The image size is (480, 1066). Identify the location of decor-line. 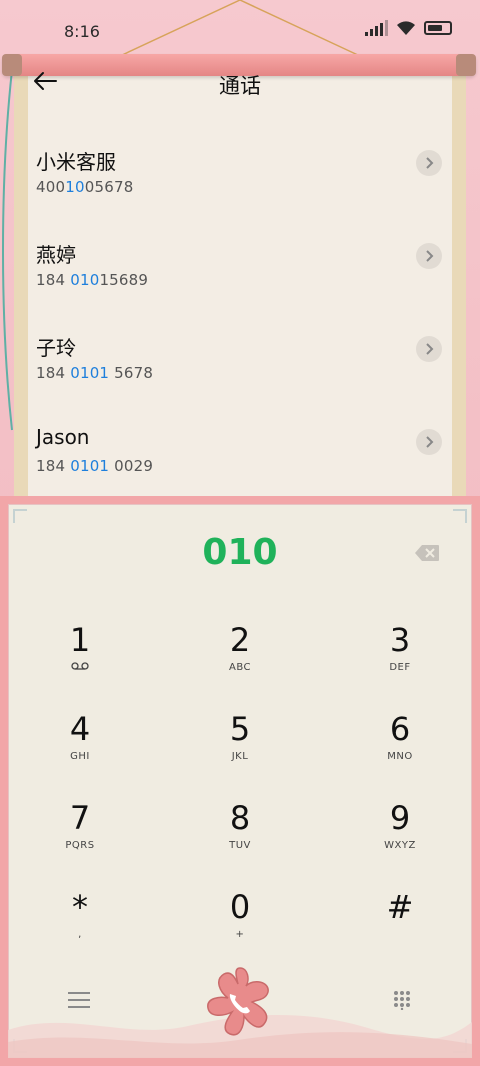
(7, 250).